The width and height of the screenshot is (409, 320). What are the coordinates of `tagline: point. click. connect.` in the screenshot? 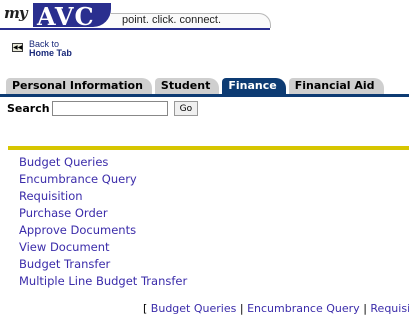 It's located at (172, 20).